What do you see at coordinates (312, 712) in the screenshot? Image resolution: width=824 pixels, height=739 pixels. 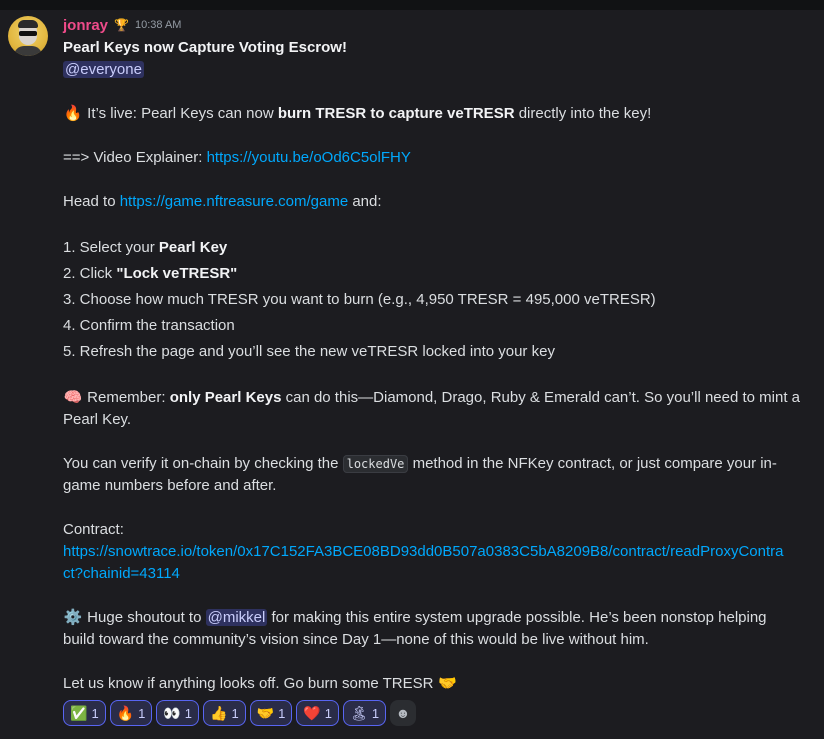 I see `heart-icon: ❤️` at bounding box center [312, 712].